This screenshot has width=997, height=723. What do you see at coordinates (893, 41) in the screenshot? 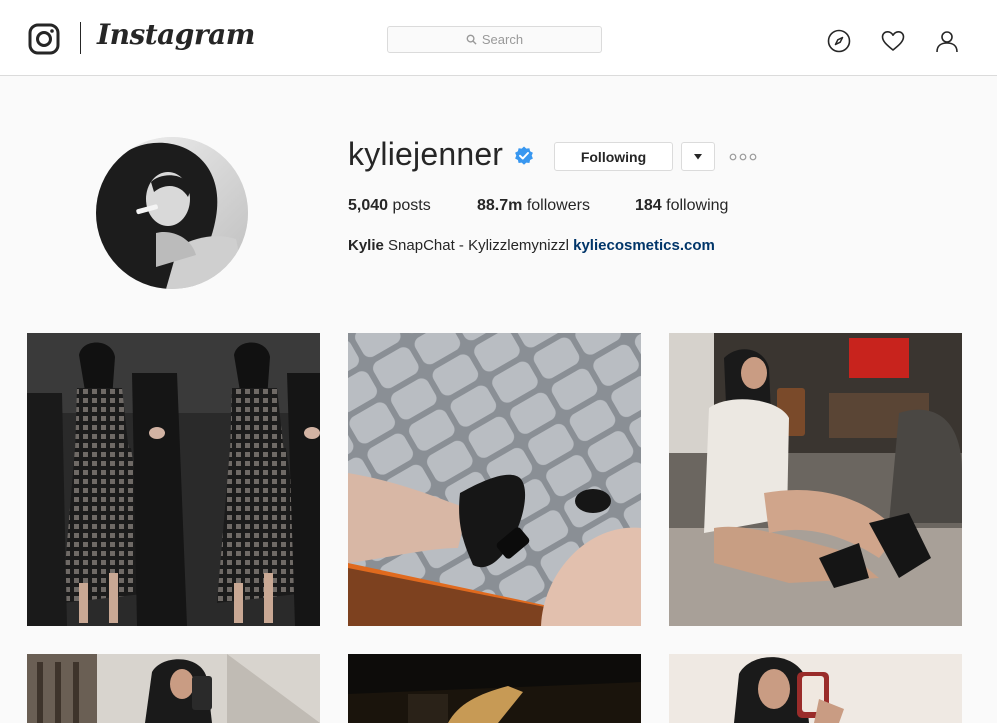
I see `heart-icon` at bounding box center [893, 41].